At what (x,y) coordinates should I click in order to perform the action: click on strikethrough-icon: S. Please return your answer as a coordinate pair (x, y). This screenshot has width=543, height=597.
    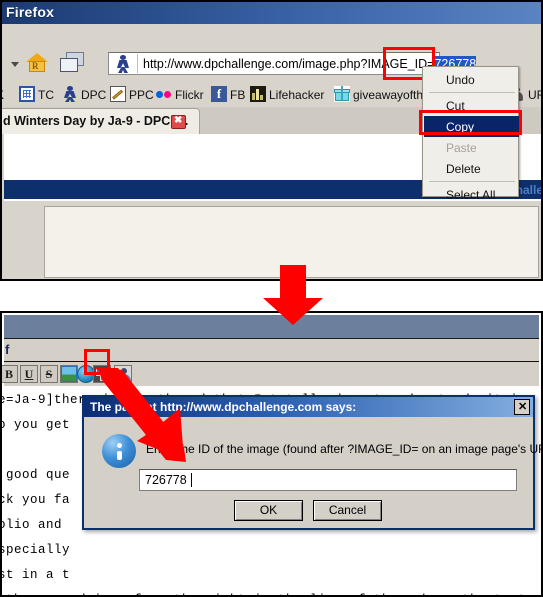
    Looking at the image, I should click on (49, 374).